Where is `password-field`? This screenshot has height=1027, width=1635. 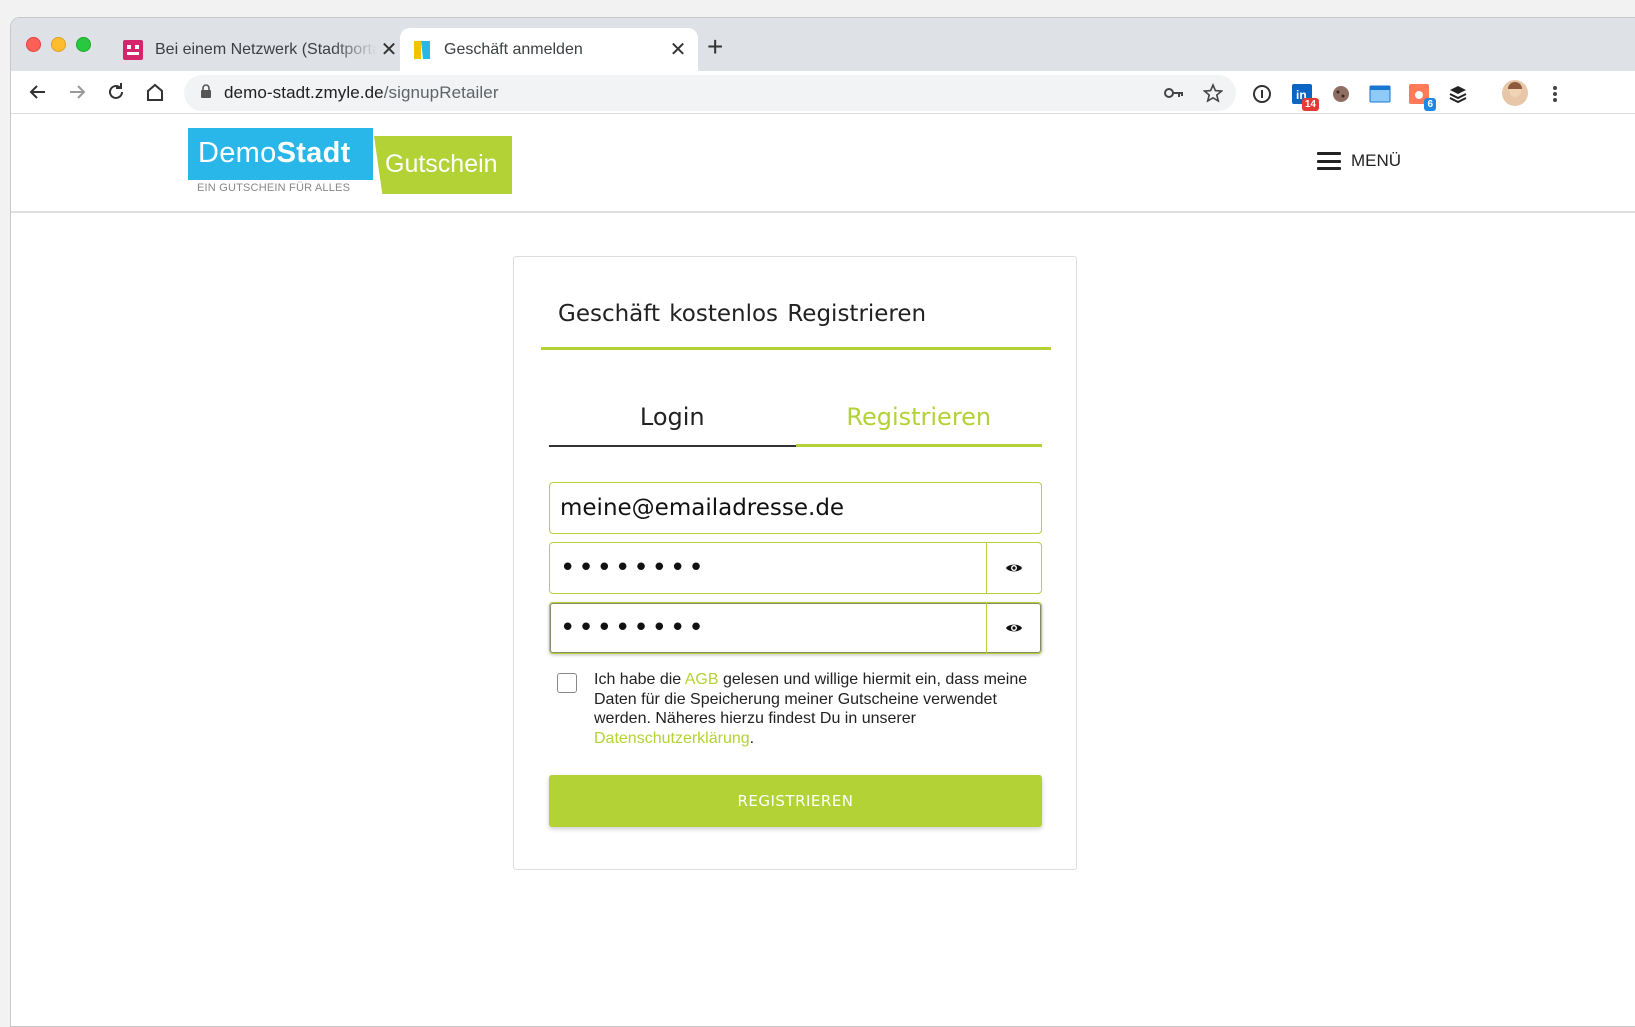 password-field is located at coordinates (795, 568).